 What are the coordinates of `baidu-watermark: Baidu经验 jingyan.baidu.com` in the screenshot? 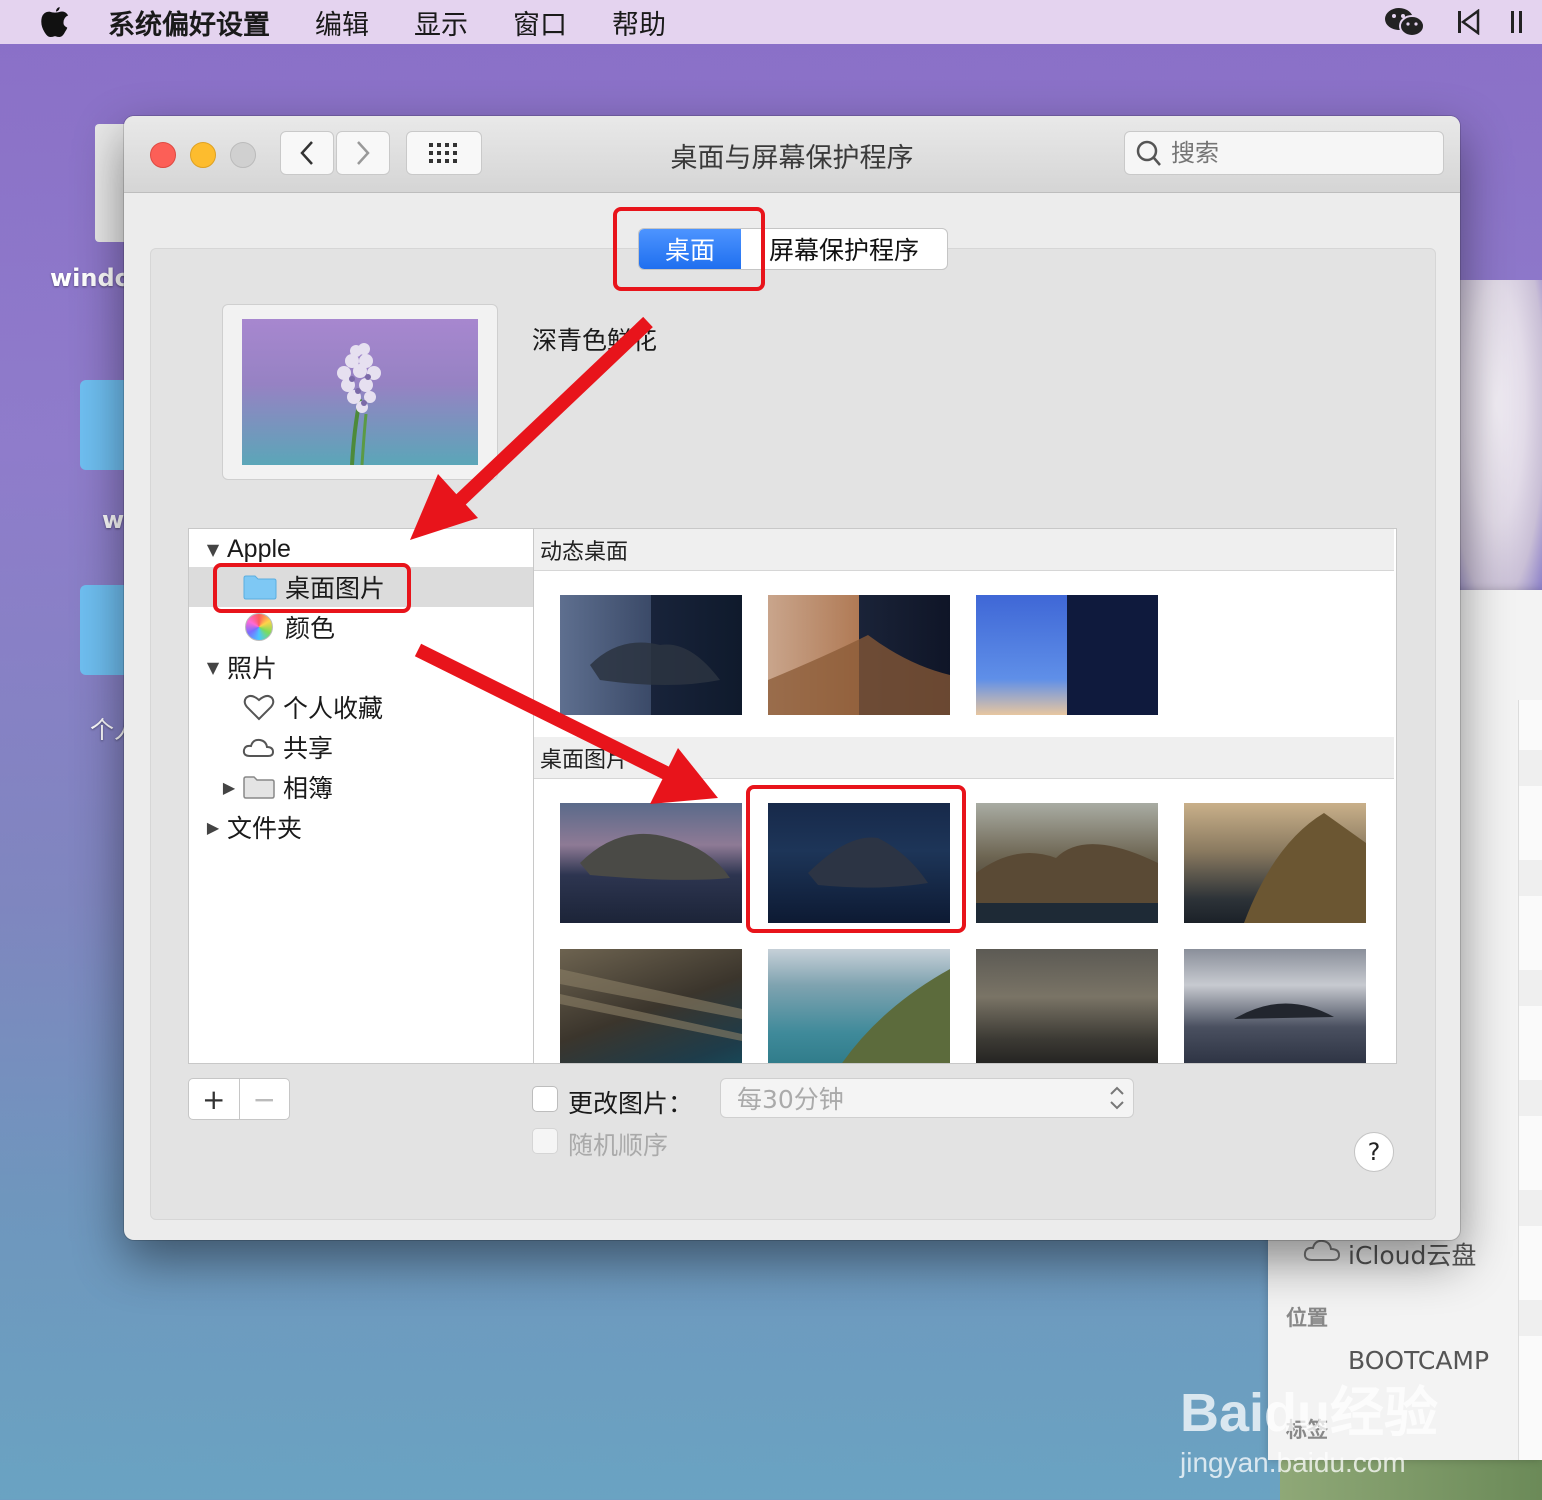 It's located at (1309, 1423).